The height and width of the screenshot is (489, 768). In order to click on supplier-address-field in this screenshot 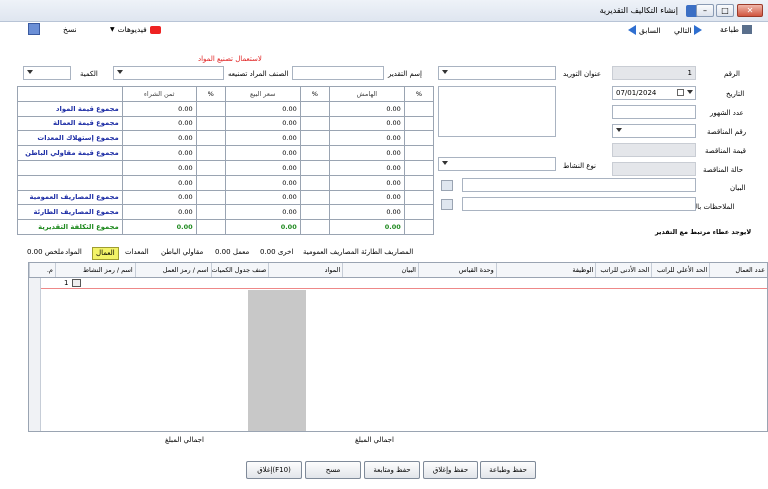, I will do `click(497, 111)`.